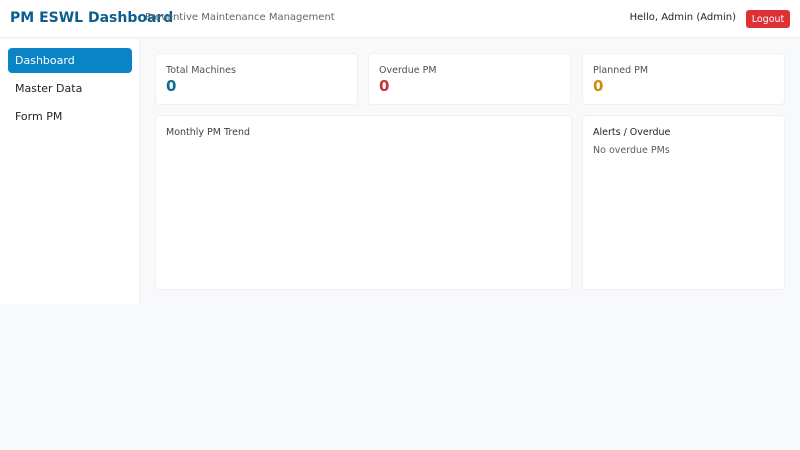 The height and width of the screenshot is (450, 800). I want to click on sidebar: Dashboard Master Data Form PM, so click(70, 171).